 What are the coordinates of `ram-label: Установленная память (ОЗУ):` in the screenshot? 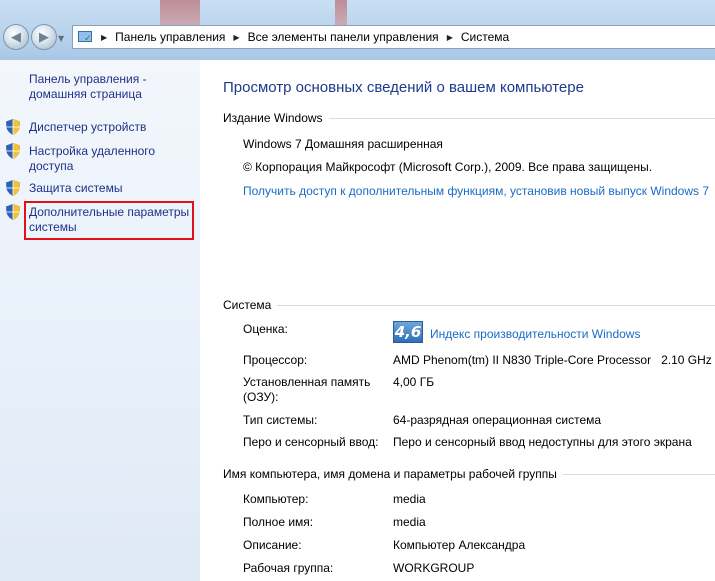 It's located at (307, 389).